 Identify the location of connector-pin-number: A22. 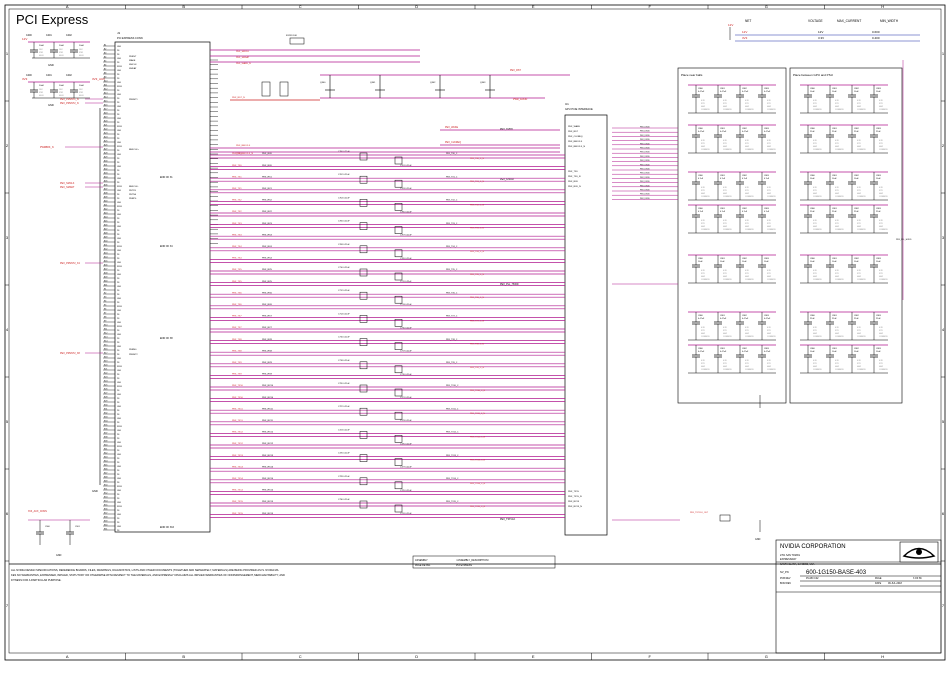
(105, 129).